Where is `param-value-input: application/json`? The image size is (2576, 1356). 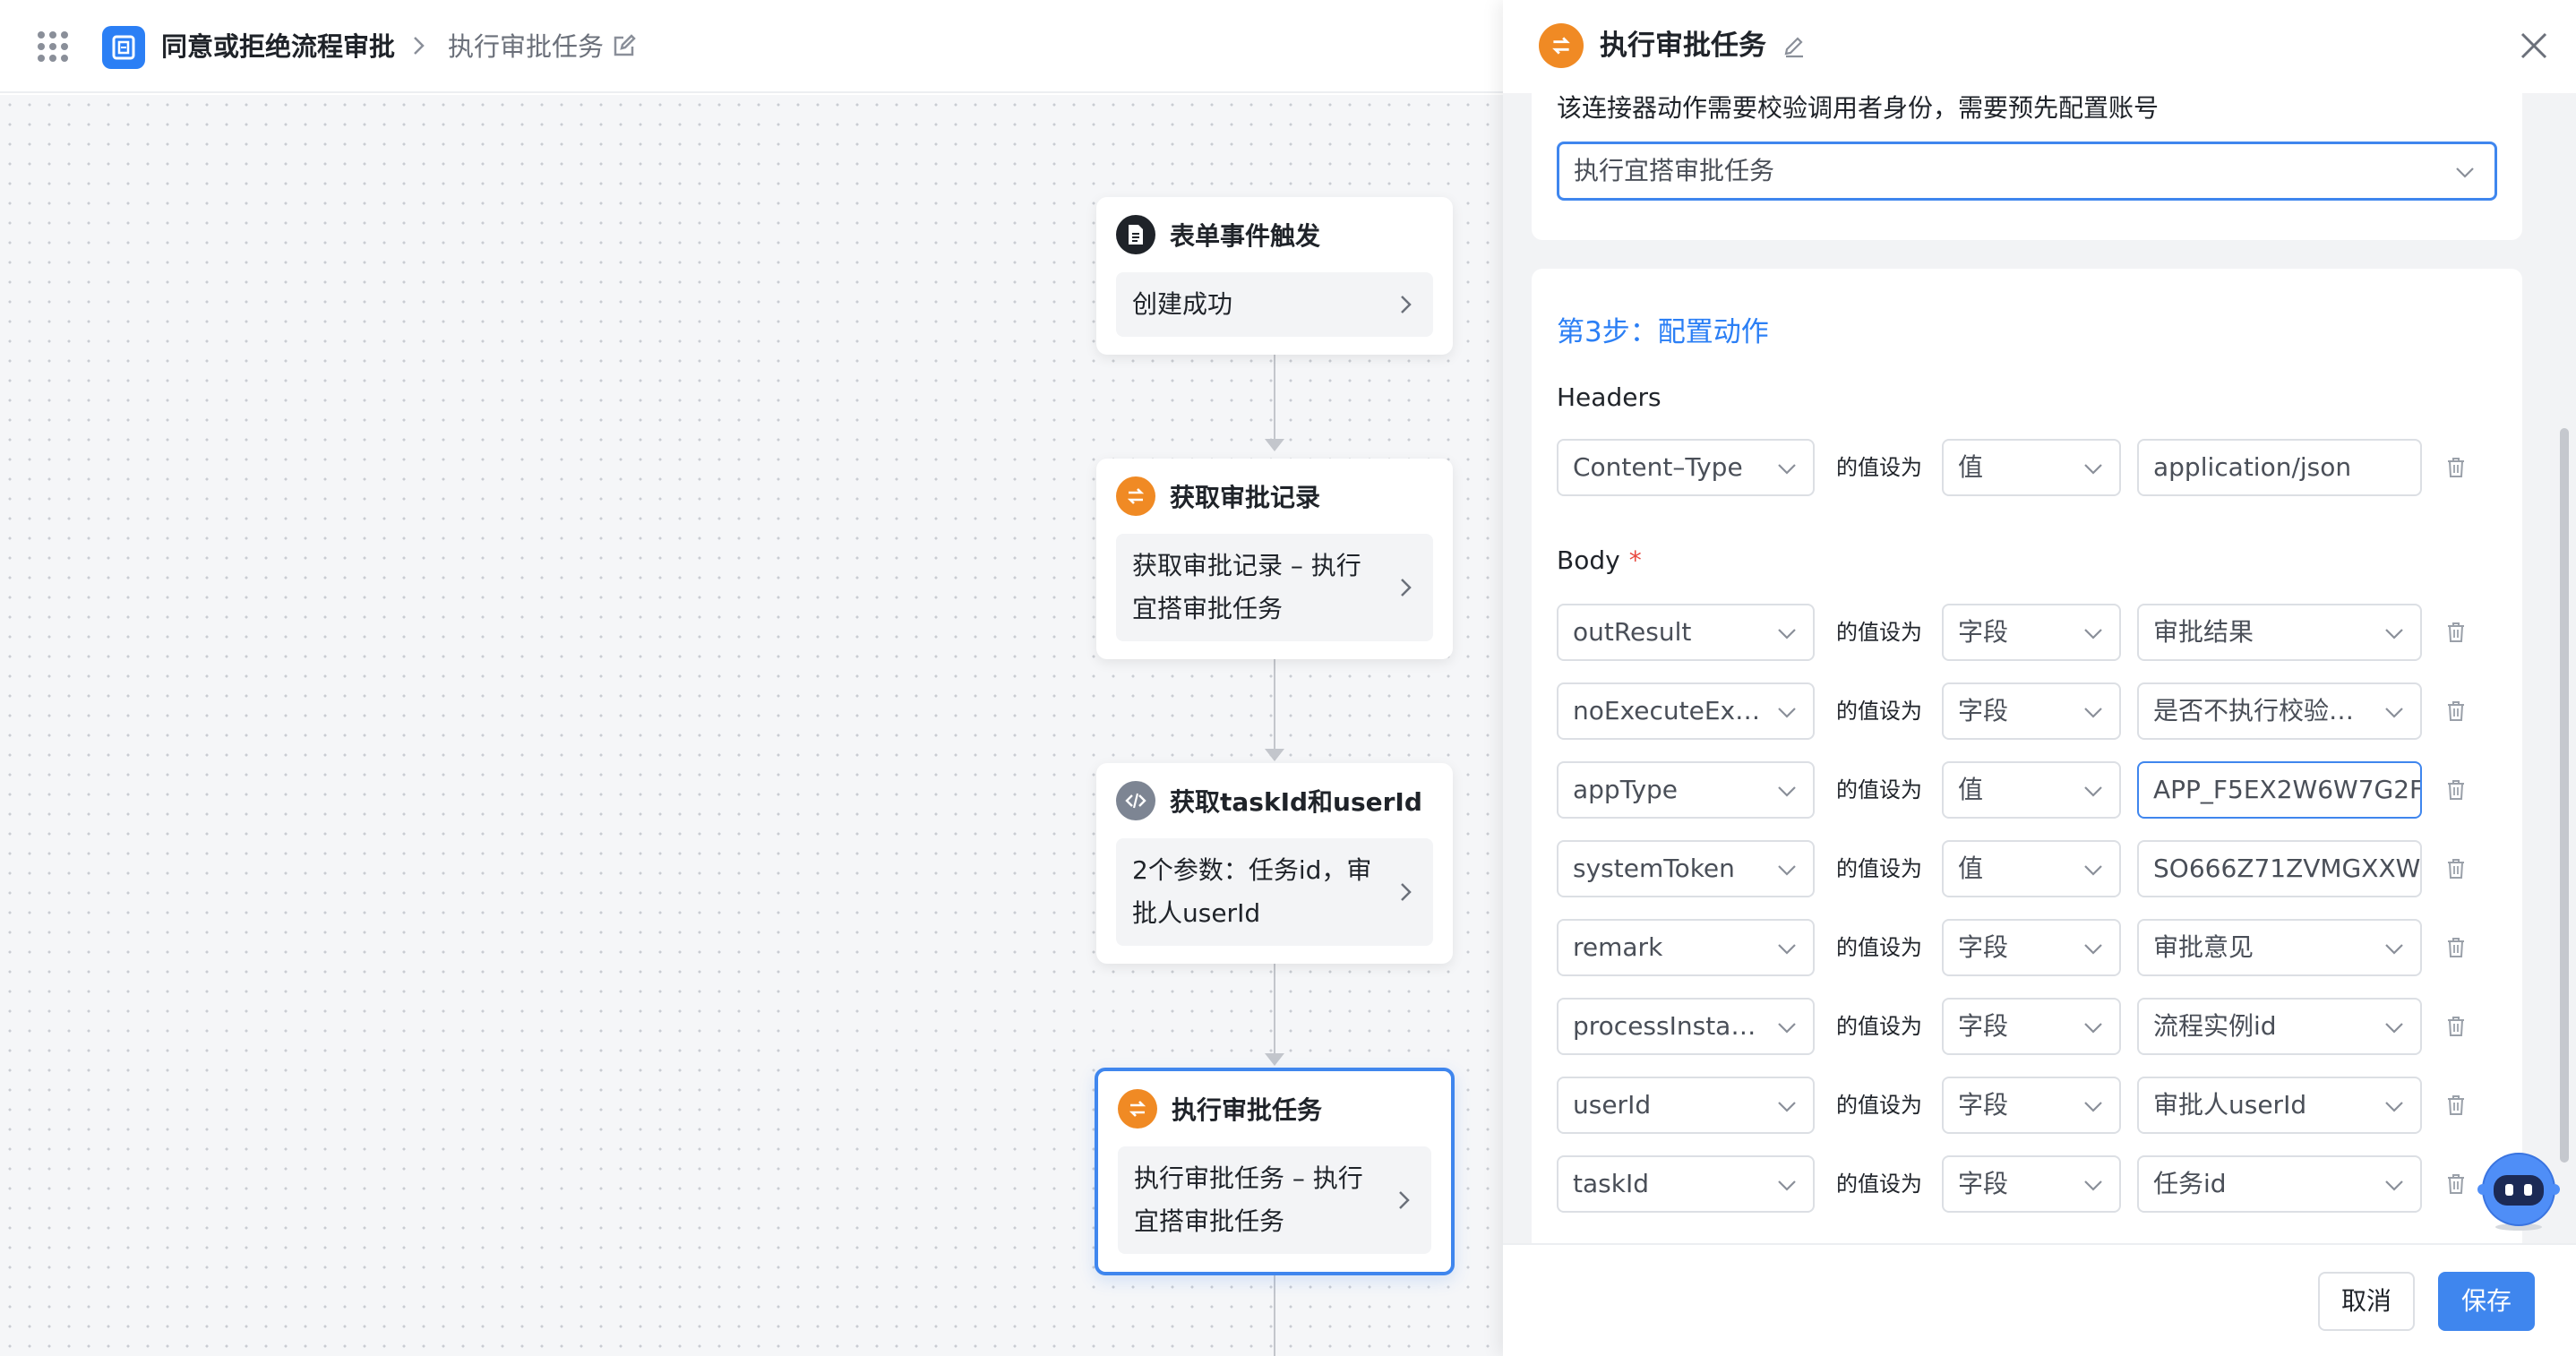
param-value-input: application/json is located at coordinates (2279, 467).